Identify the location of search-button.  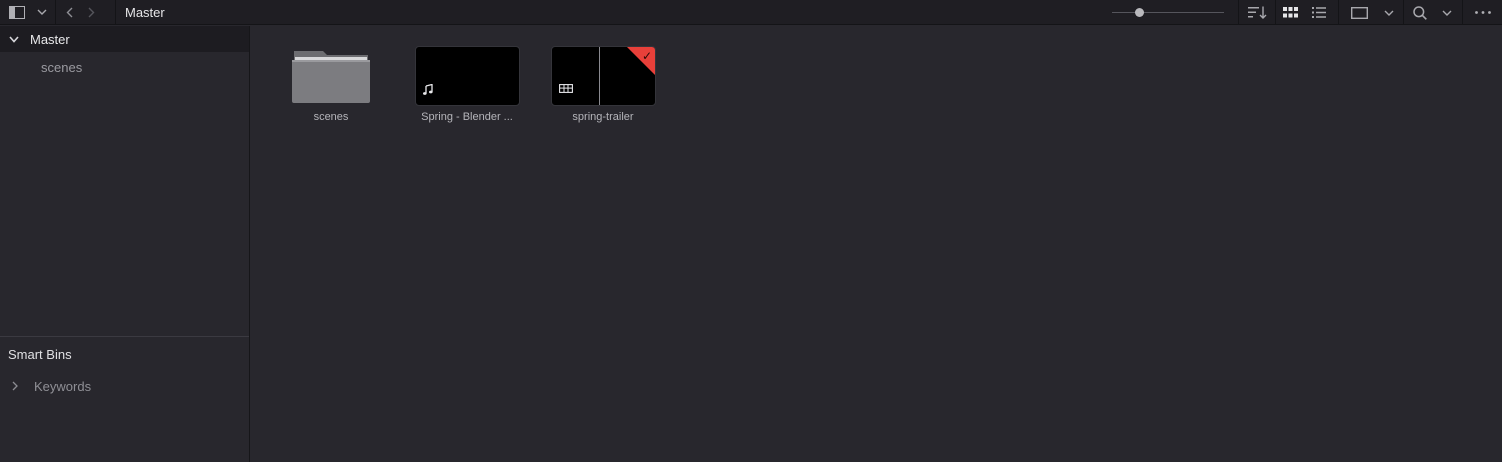
(1420, 12).